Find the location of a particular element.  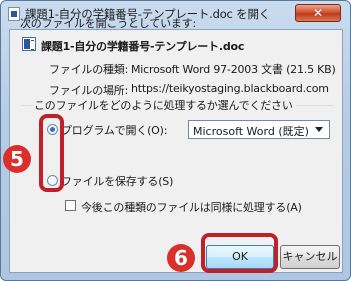

prompt-text: 次のファイルを開こうとしています: is located at coordinates (108, 23).